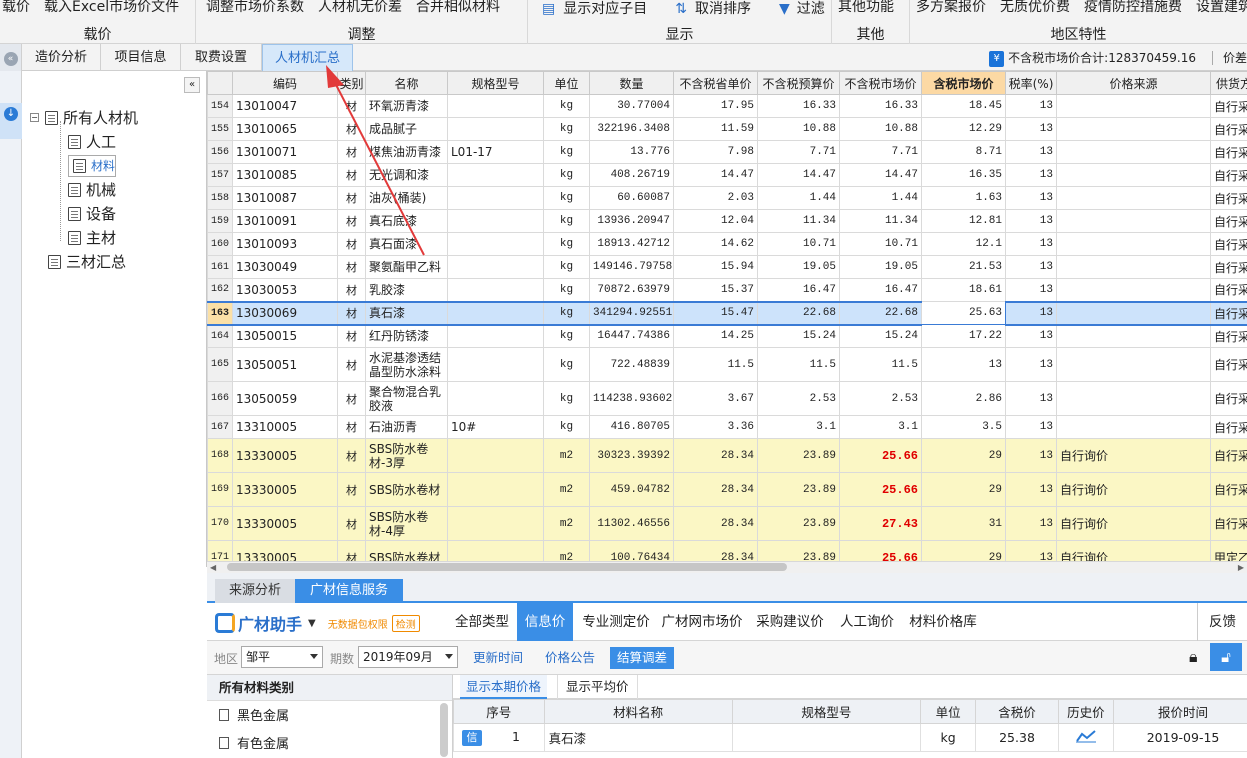 This screenshot has width=1247, height=758. I want to click on other-functions-button: 其他功能, so click(866, 7).